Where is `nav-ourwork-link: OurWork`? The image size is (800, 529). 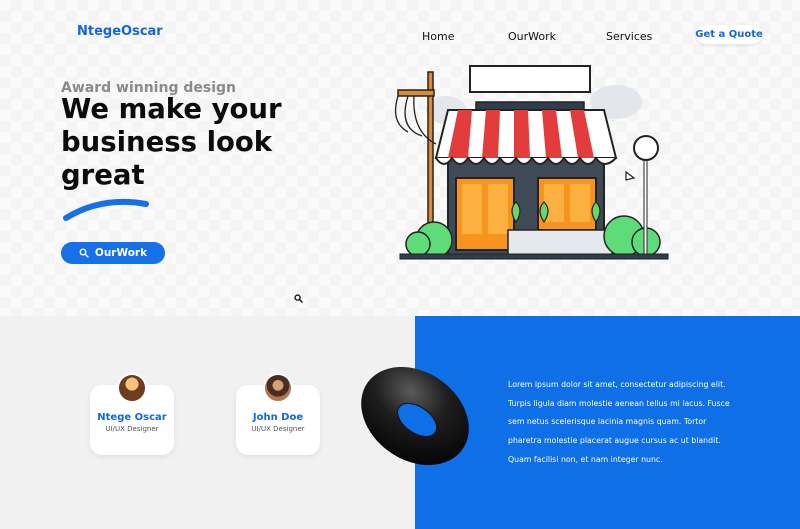 nav-ourwork-link: OurWork is located at coordinates (532, 36).